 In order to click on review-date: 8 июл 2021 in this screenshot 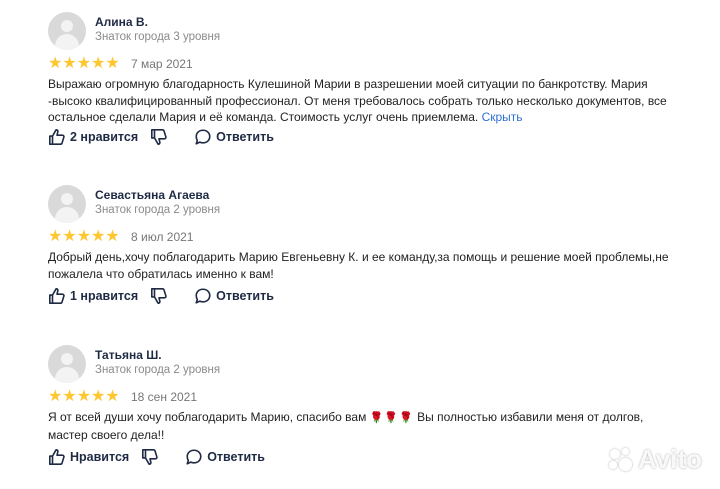, I will do `click(162, 237)`.